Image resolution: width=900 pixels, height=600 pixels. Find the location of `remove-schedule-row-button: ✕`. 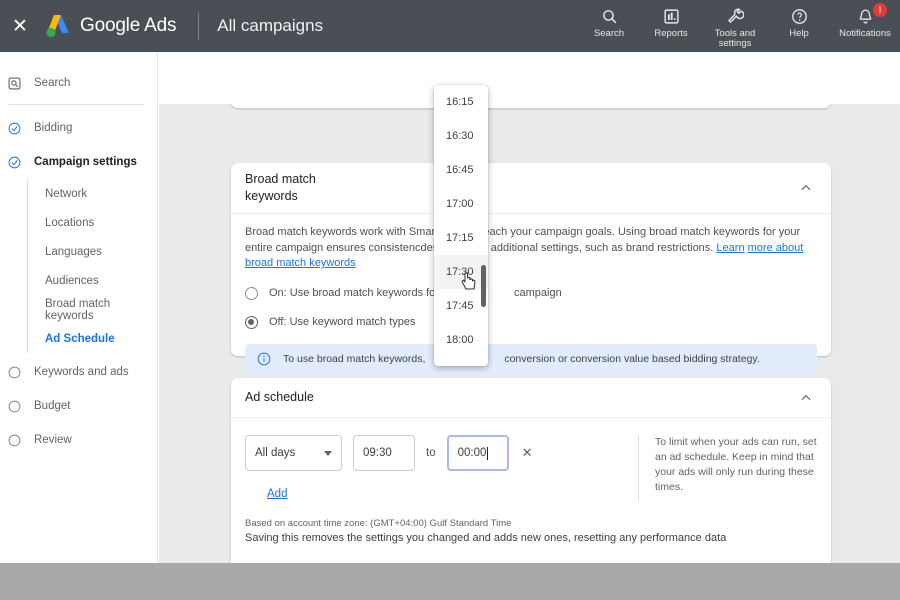

remove-schedule-row-button: ✕ is located at coordinates (527, 453).